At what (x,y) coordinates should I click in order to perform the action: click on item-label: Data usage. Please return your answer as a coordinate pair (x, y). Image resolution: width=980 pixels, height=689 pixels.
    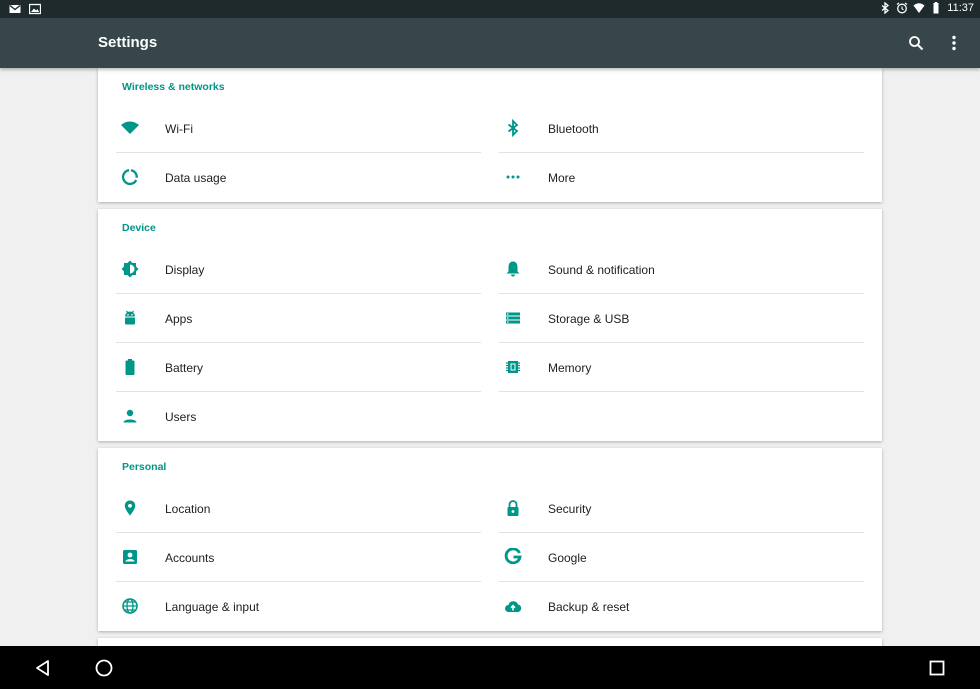
    Looking at the image, I should click on (196, 177).